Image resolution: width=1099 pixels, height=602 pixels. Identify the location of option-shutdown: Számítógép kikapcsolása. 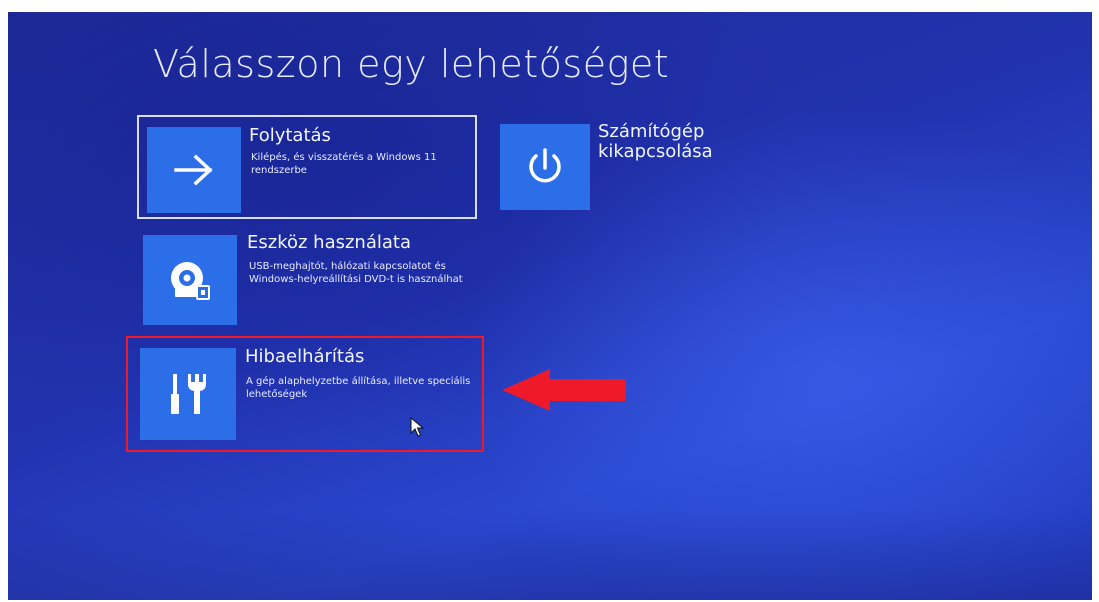
(618, 167).